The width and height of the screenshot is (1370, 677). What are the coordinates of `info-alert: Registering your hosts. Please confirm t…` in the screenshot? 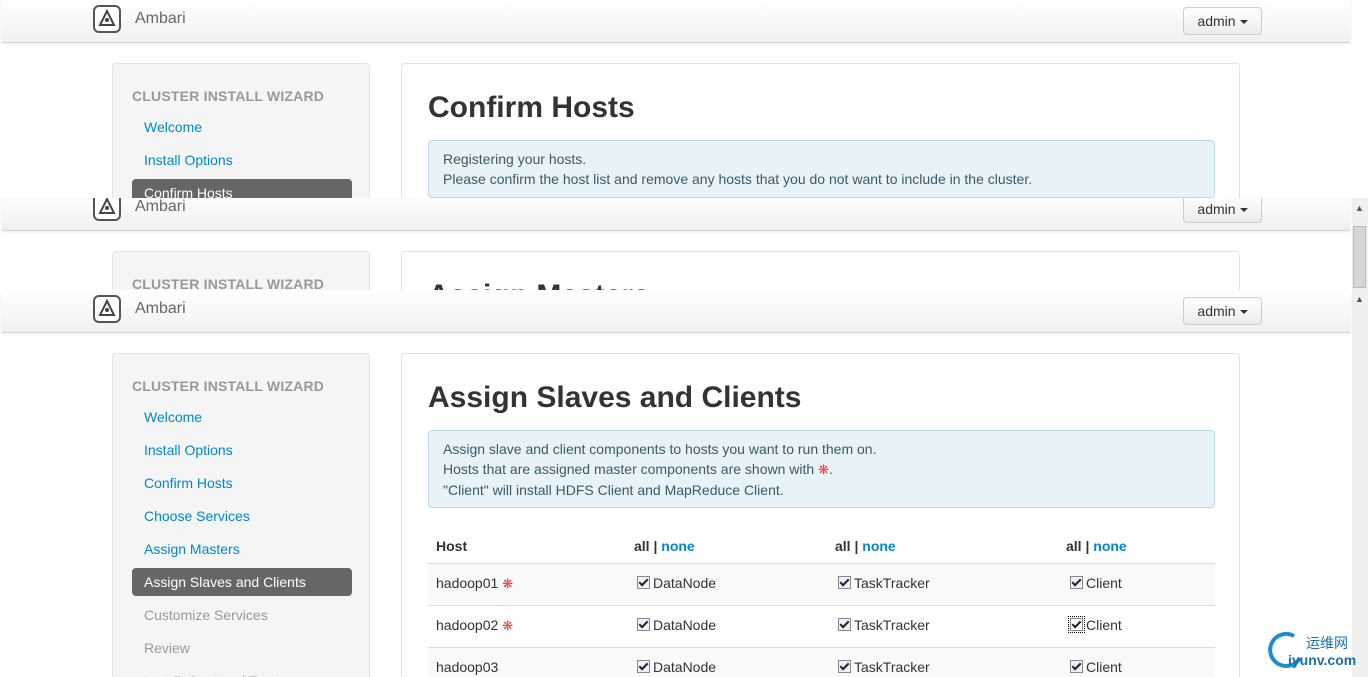 It's located at (821, 169).